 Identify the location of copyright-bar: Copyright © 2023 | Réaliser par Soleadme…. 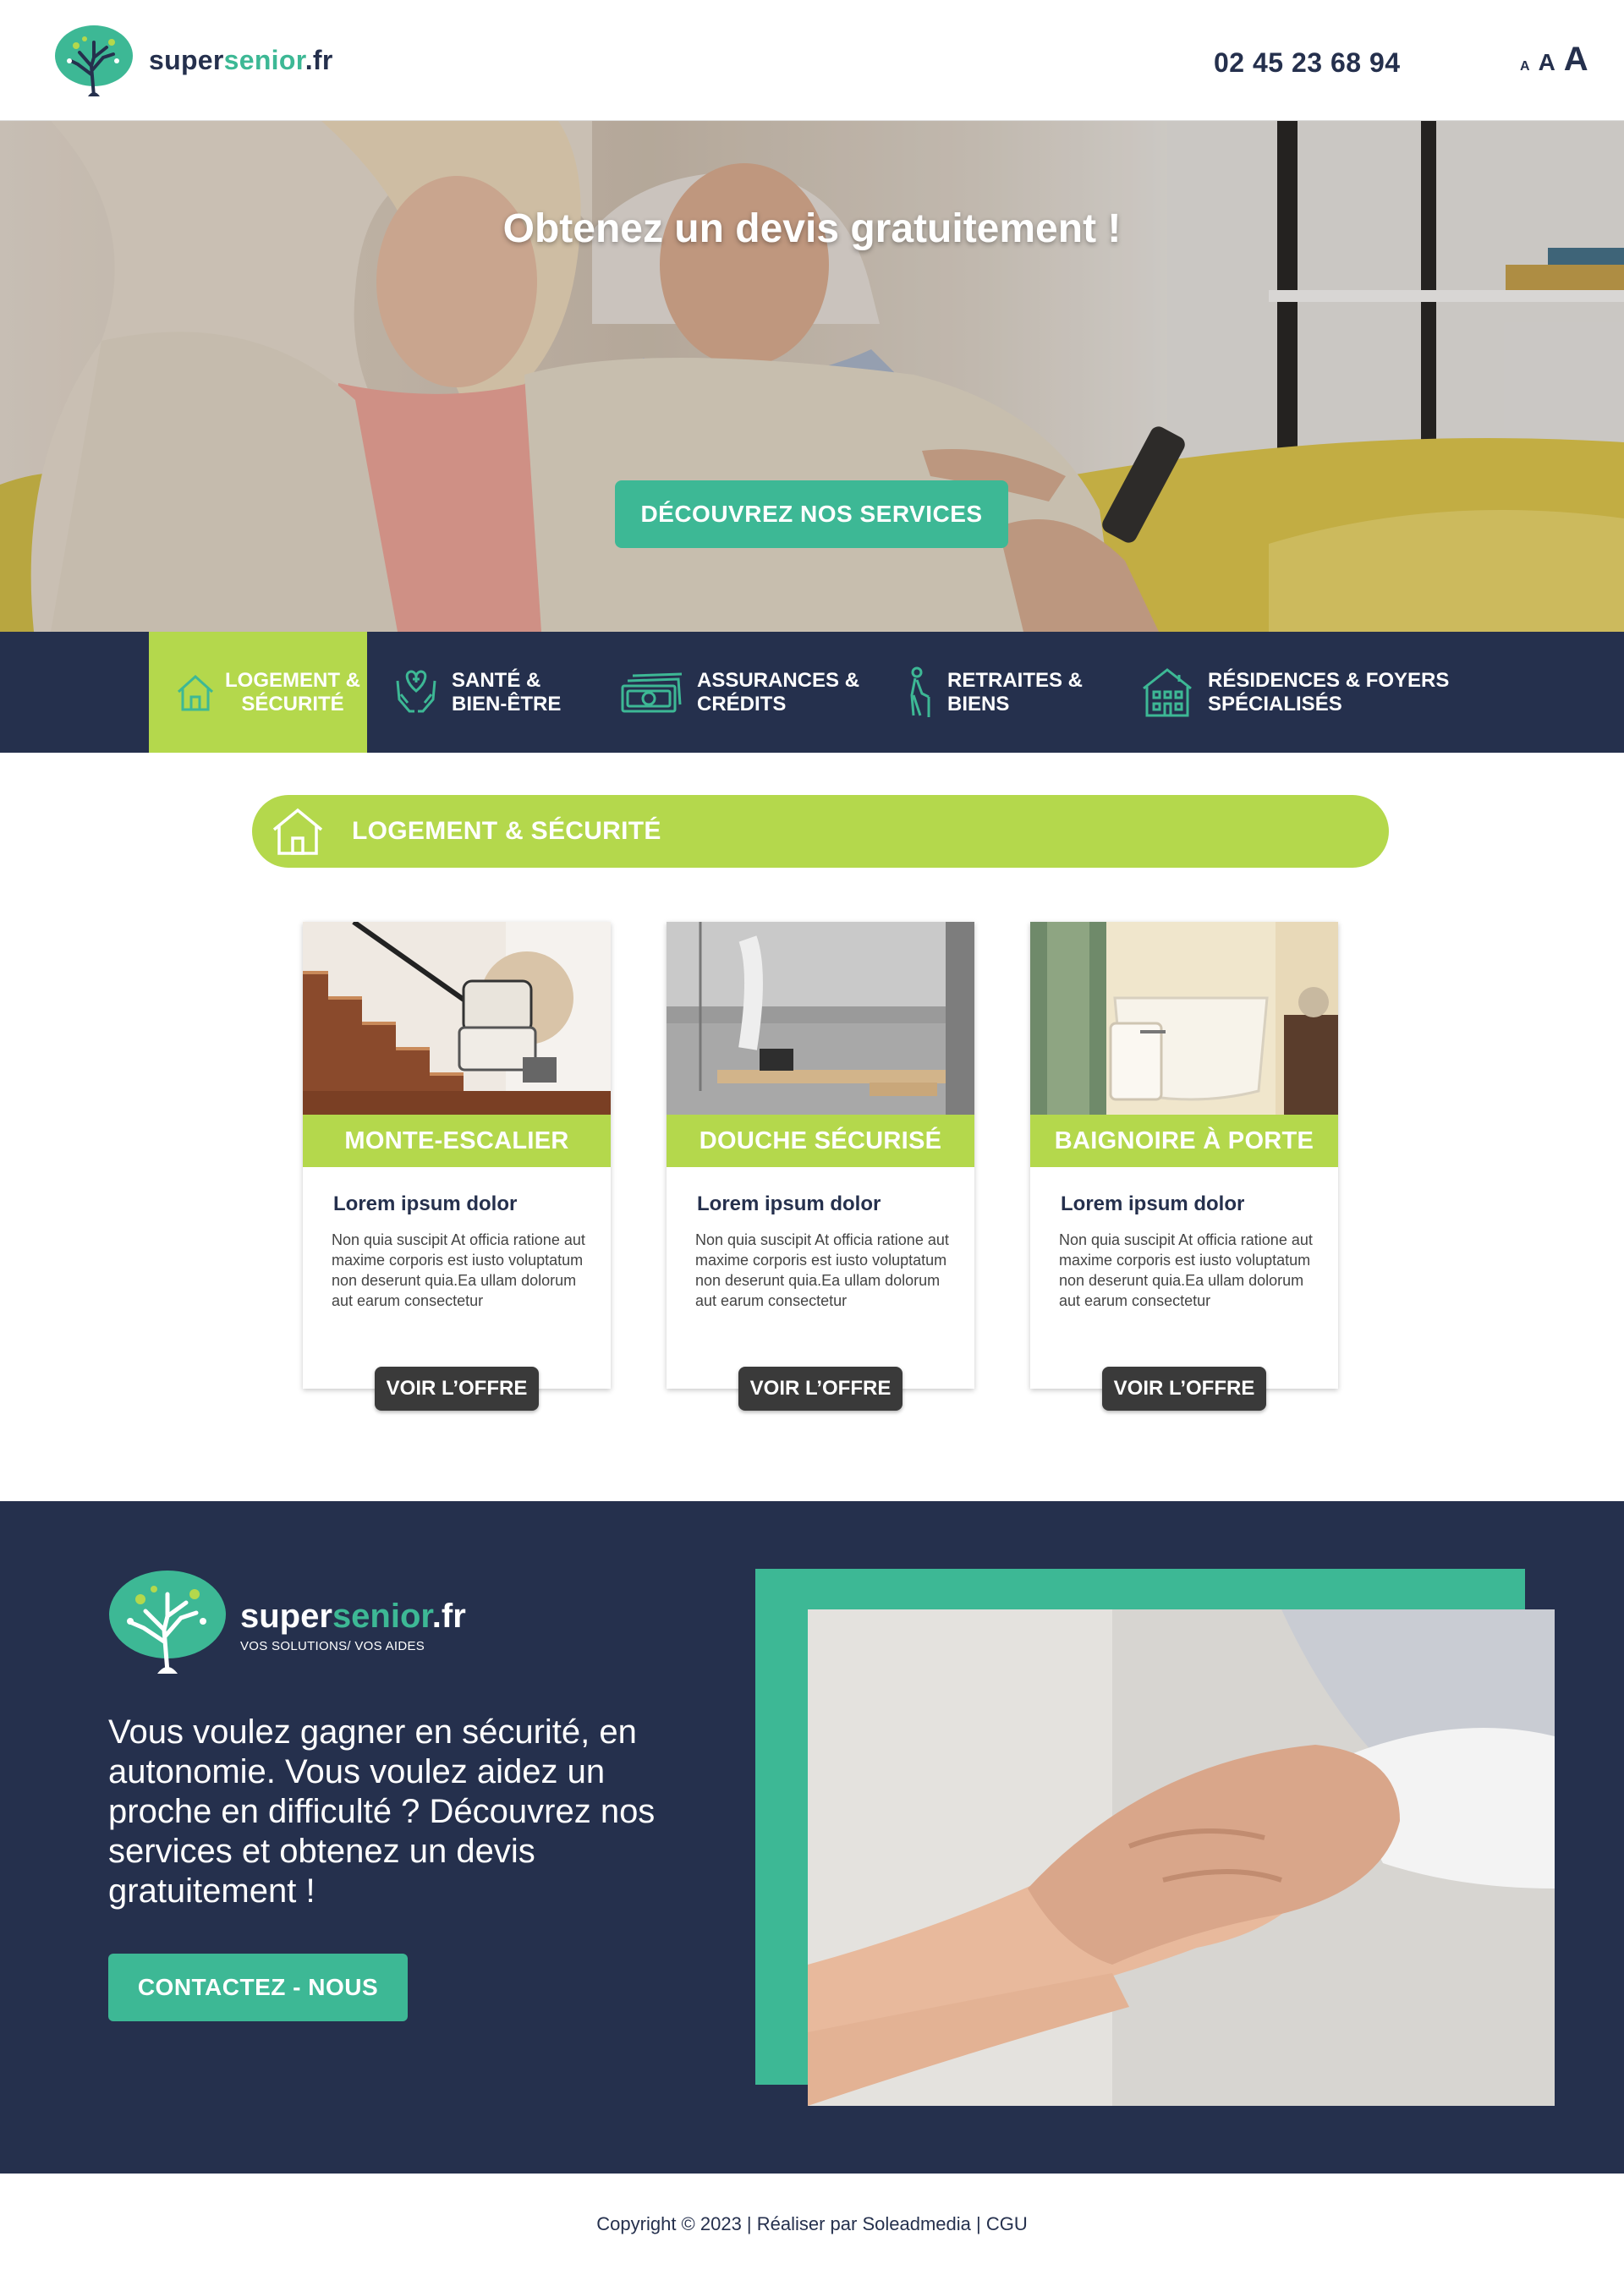
(812, 2224).